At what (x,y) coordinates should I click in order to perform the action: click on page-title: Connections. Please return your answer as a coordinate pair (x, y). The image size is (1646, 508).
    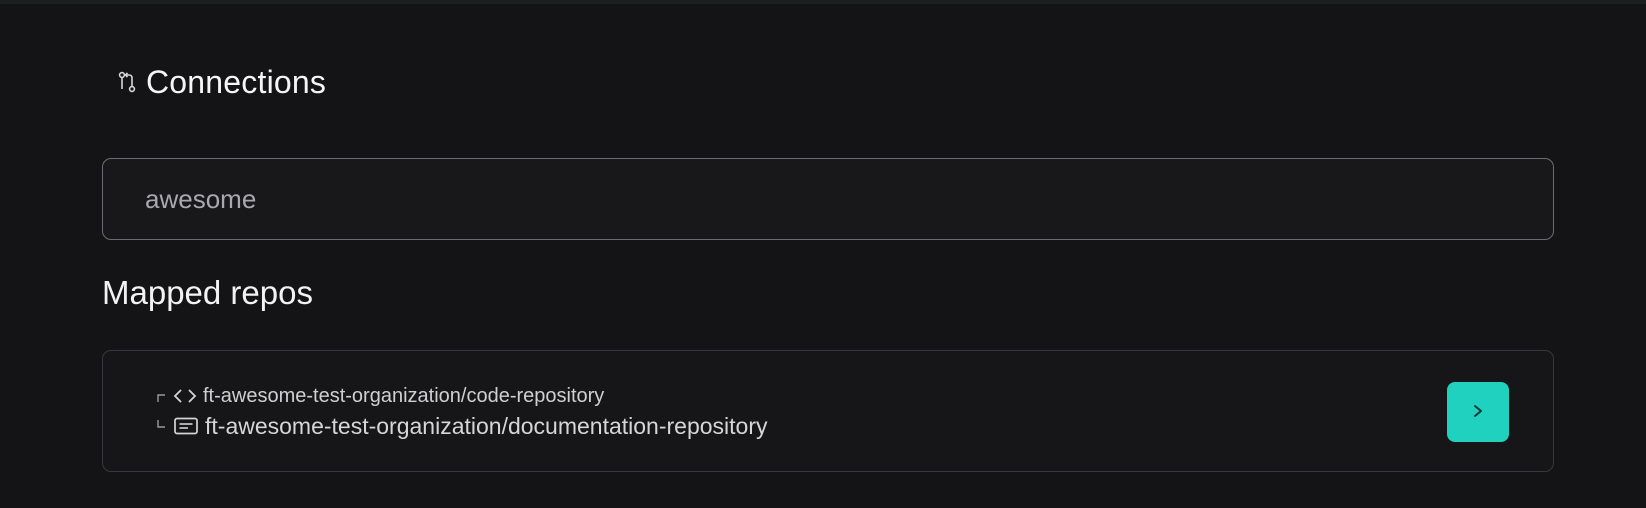
    Looking at the image, I should click on (236, 81).